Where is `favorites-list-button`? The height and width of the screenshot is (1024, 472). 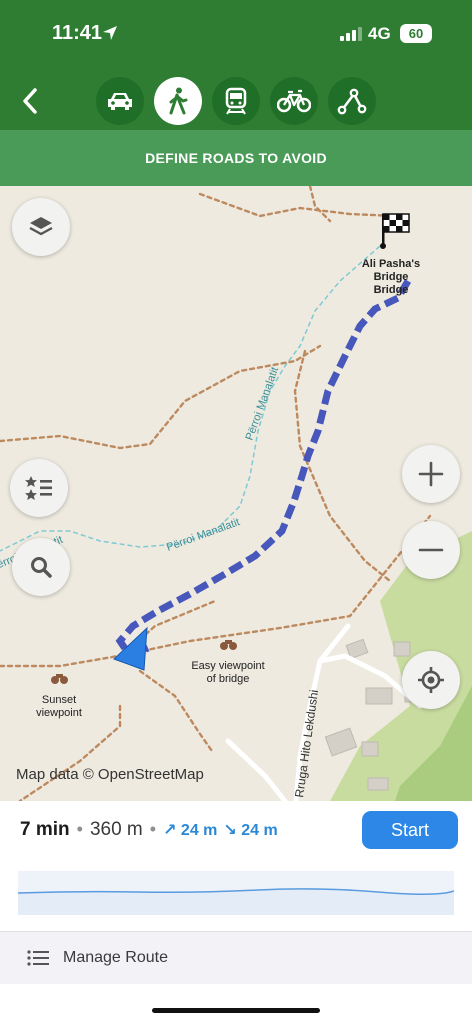
favorites-list-button is located at coordinates (39, 488).